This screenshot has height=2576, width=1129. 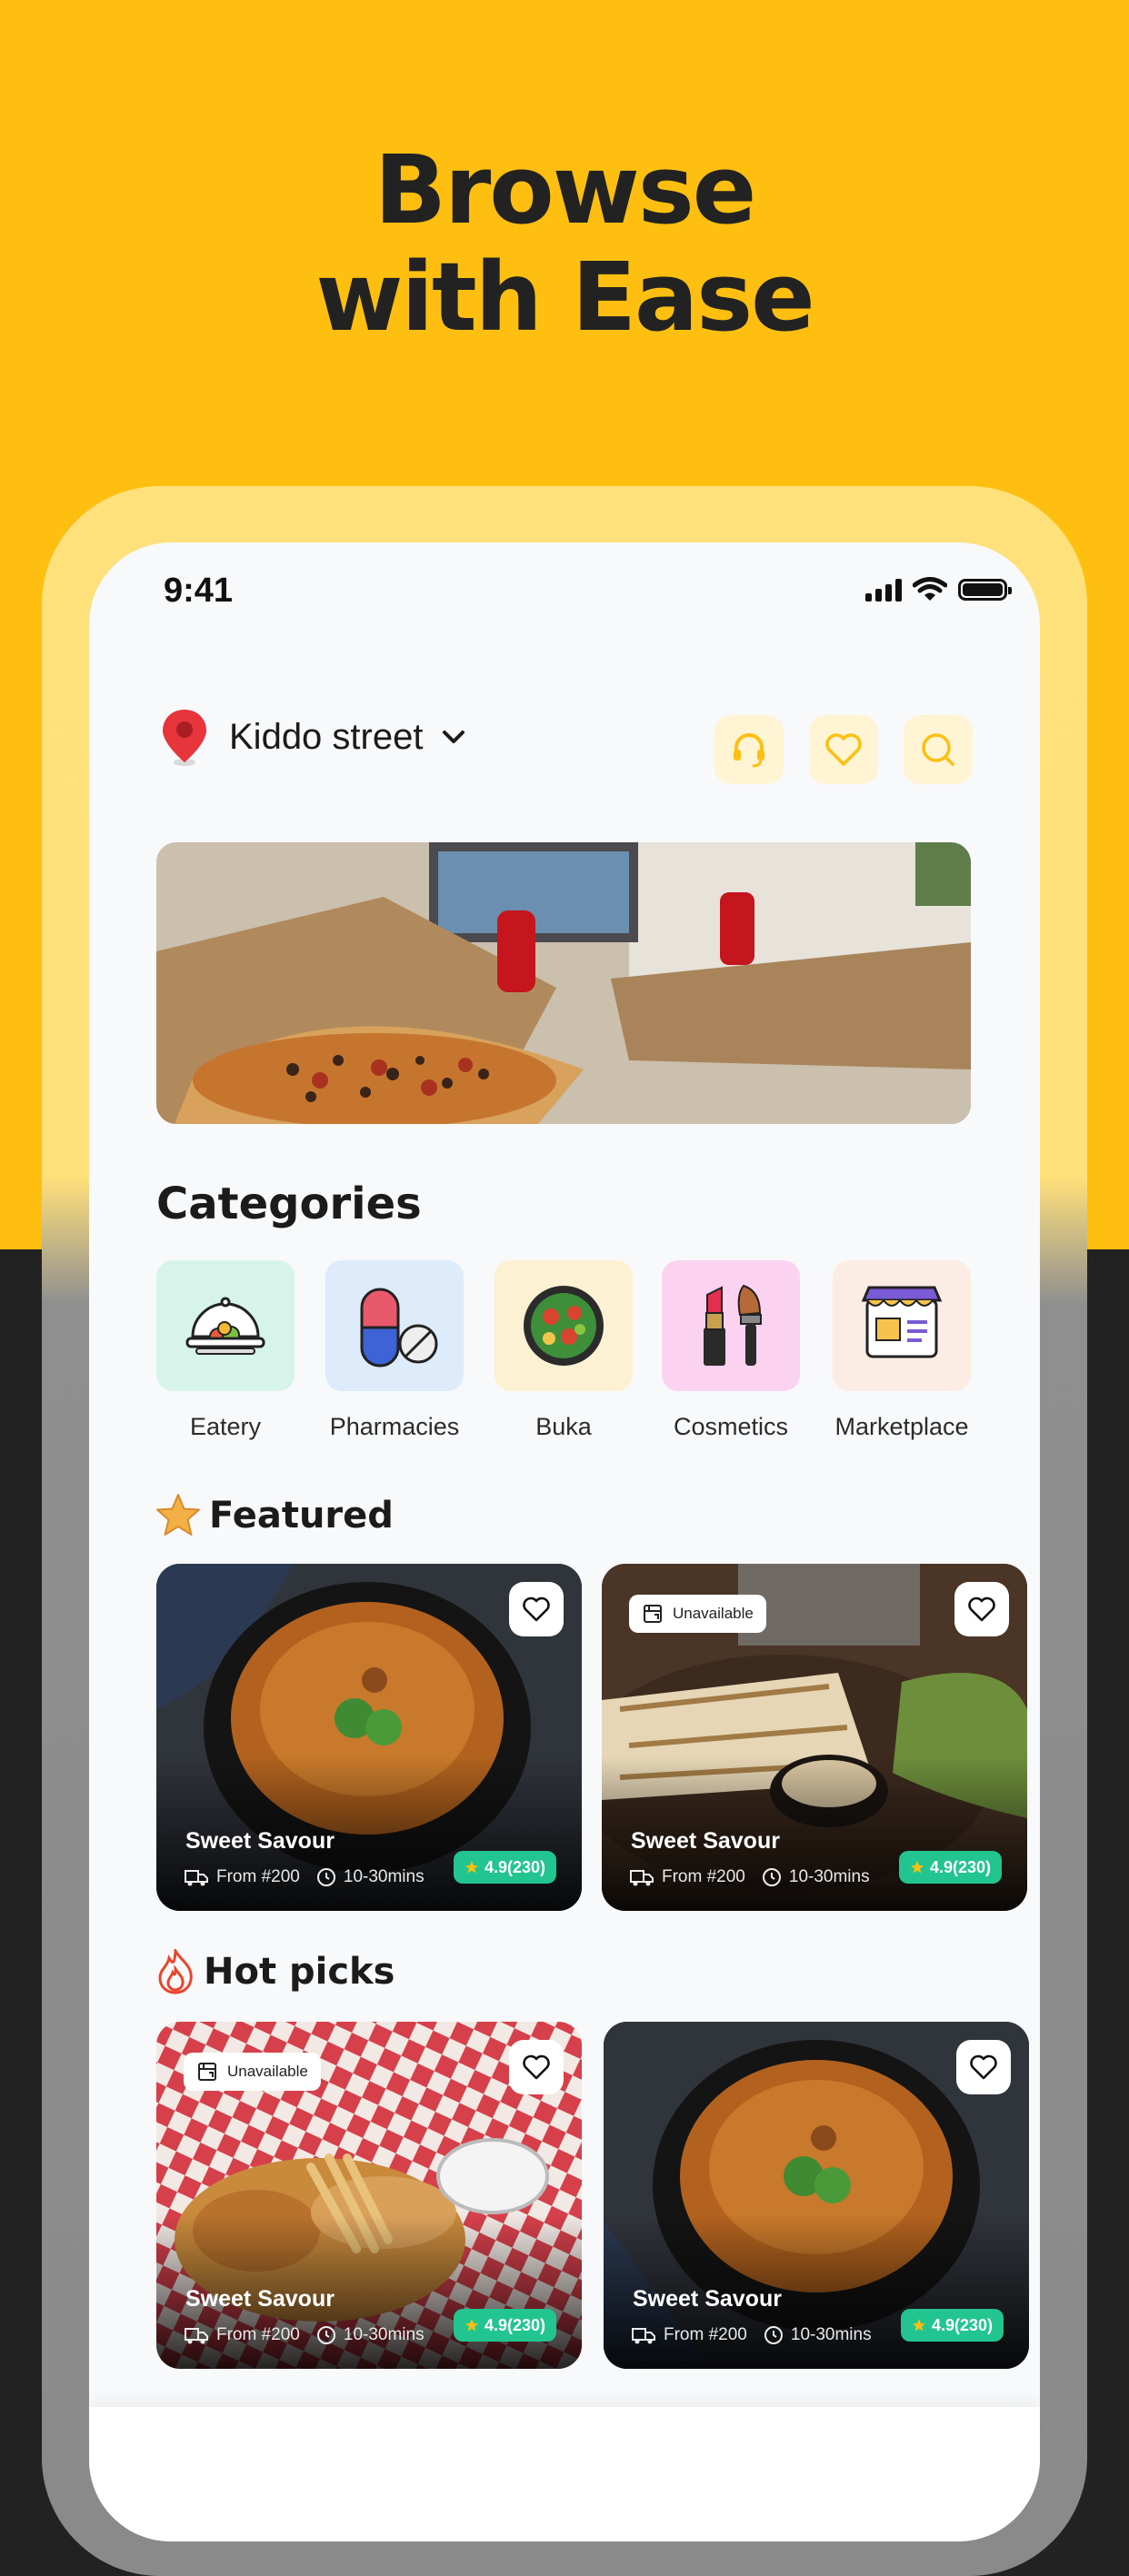 What do you see at coordinates (565, 189) in the screenshot?
I see `hero-title-line1: Browse` at bounding box center [565, 189].